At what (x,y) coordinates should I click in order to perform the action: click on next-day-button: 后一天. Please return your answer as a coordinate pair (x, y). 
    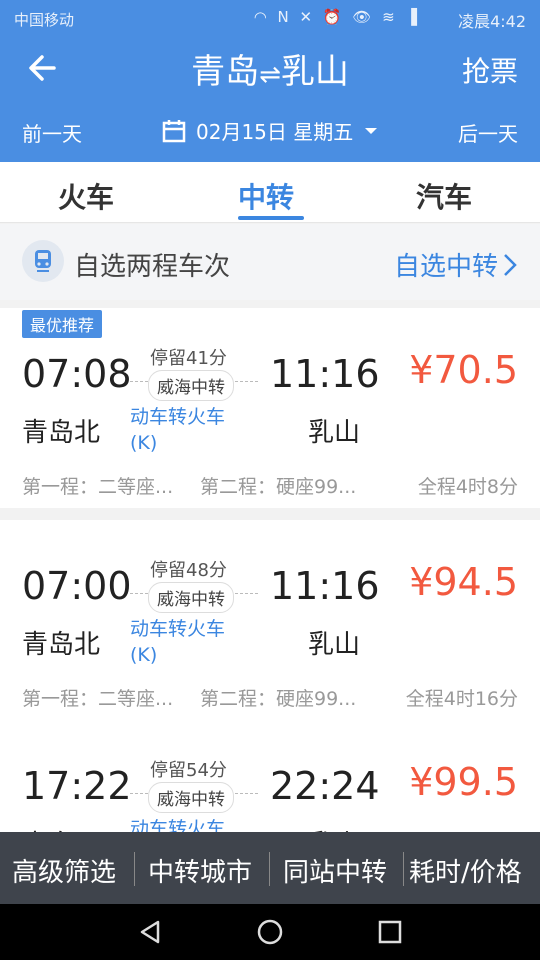
    Looking at the image, I should click on (488, 132).